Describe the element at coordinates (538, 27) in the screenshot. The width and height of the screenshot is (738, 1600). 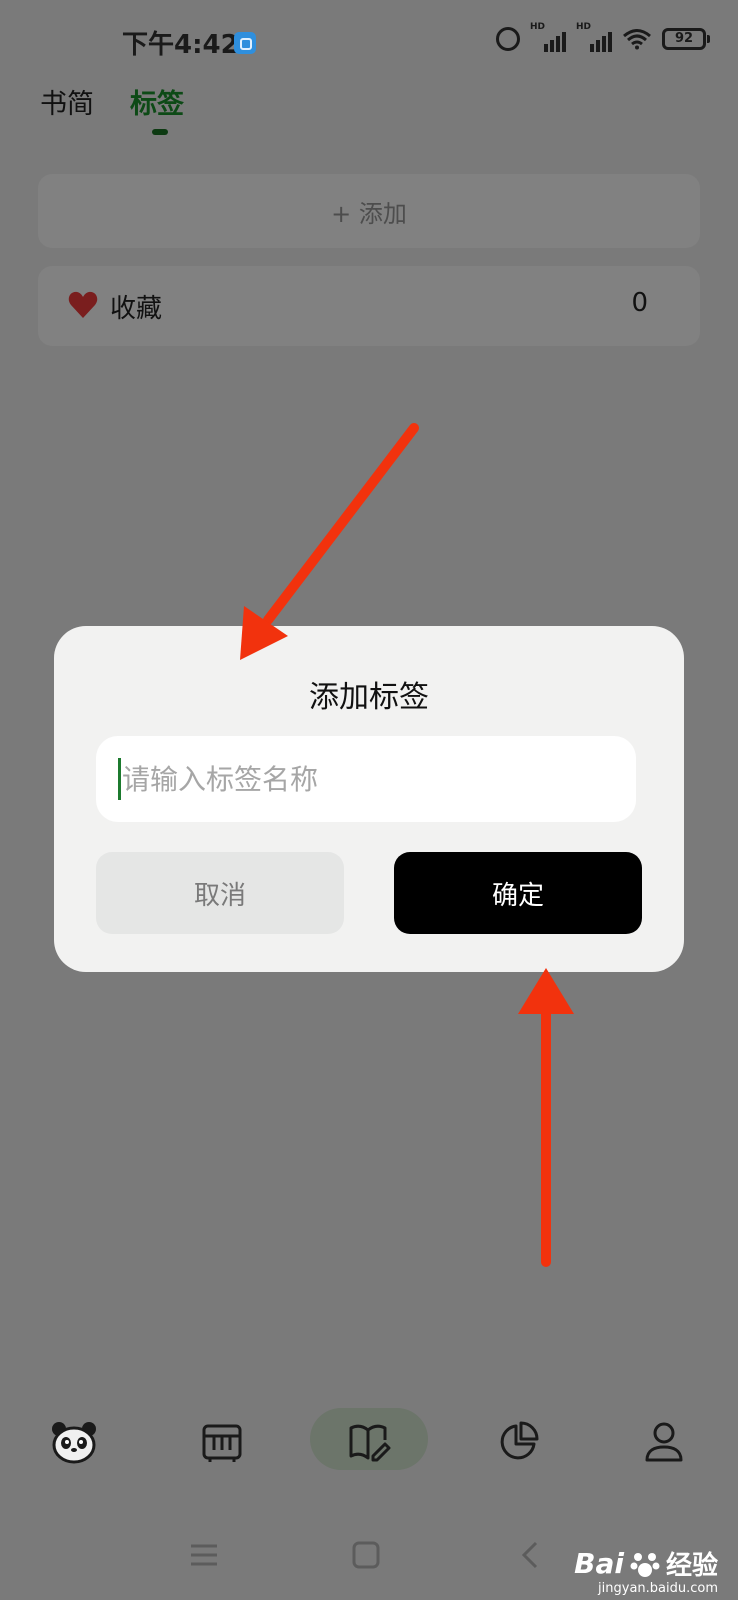
I see `signal-hd-label: HD` at that location.